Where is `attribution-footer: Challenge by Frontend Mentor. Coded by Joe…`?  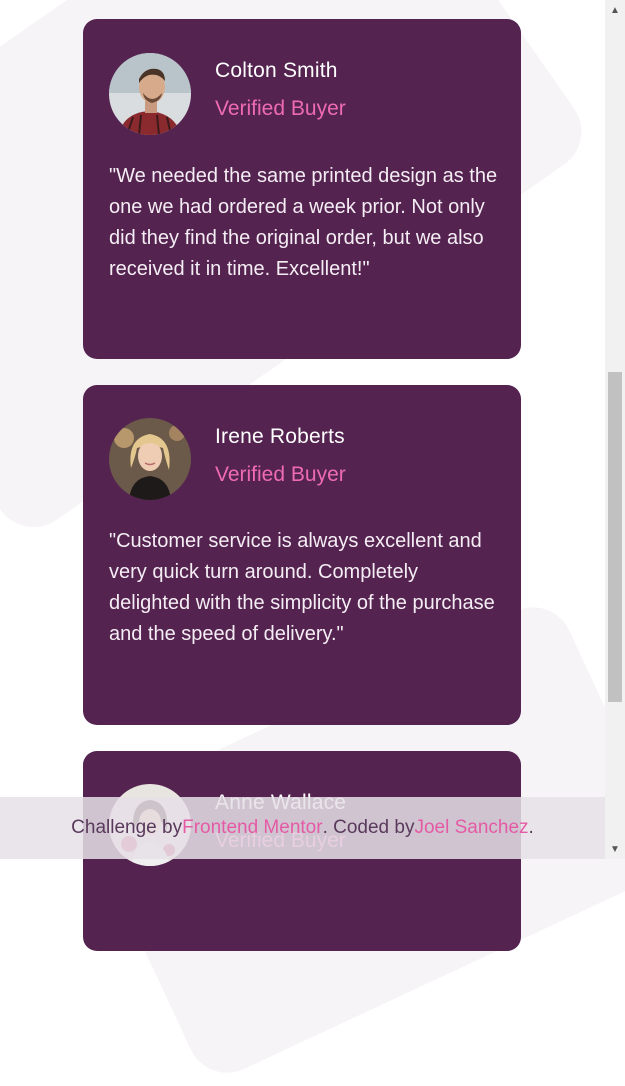
attribution-footer: Challenge by Frontend Mentor. Coded by Joe… is located at coordinates (302, 828).